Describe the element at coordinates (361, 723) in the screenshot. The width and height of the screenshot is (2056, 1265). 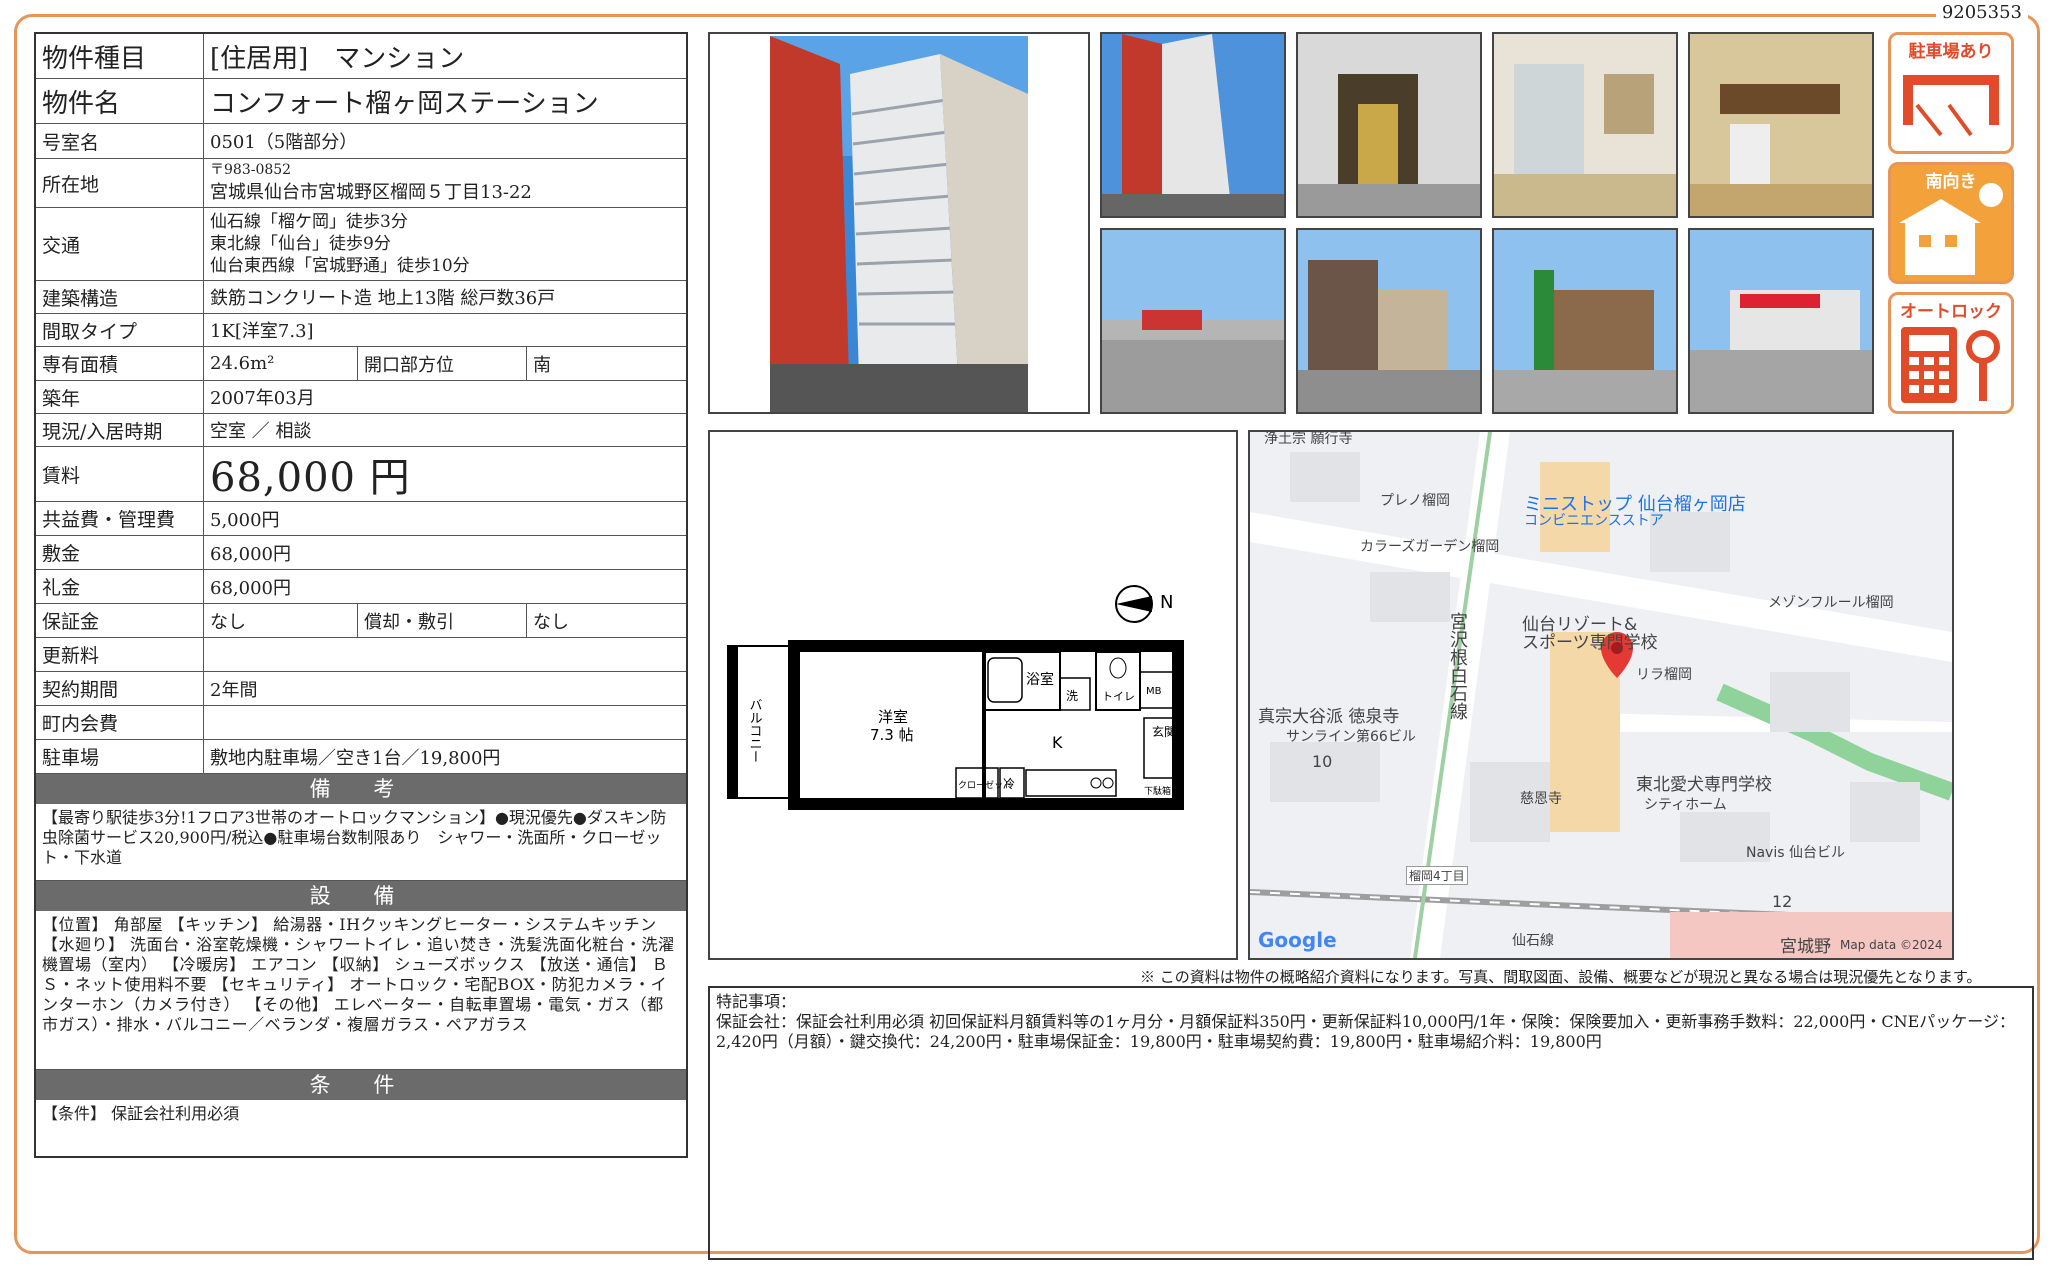
I see `row-community: 町内会費` at that location.